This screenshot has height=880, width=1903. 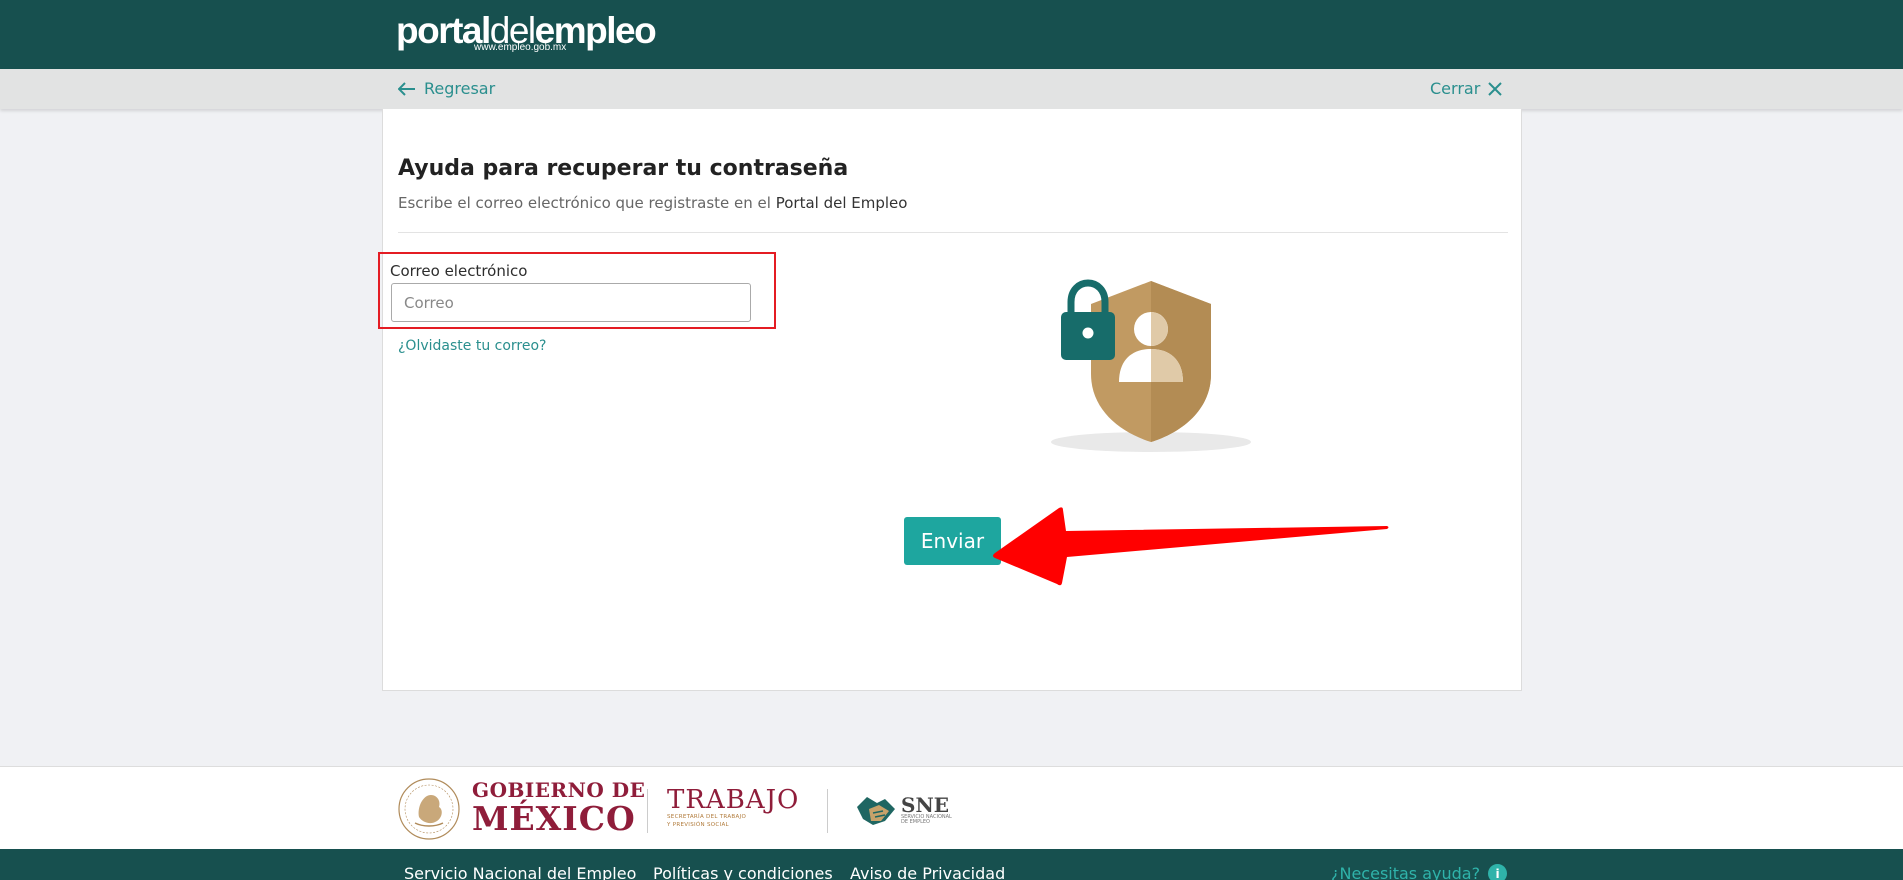 I want to click on trabajo-subtitle-1: SECRETARÍA DEL TRABAJO, so click(x=707, y=817).